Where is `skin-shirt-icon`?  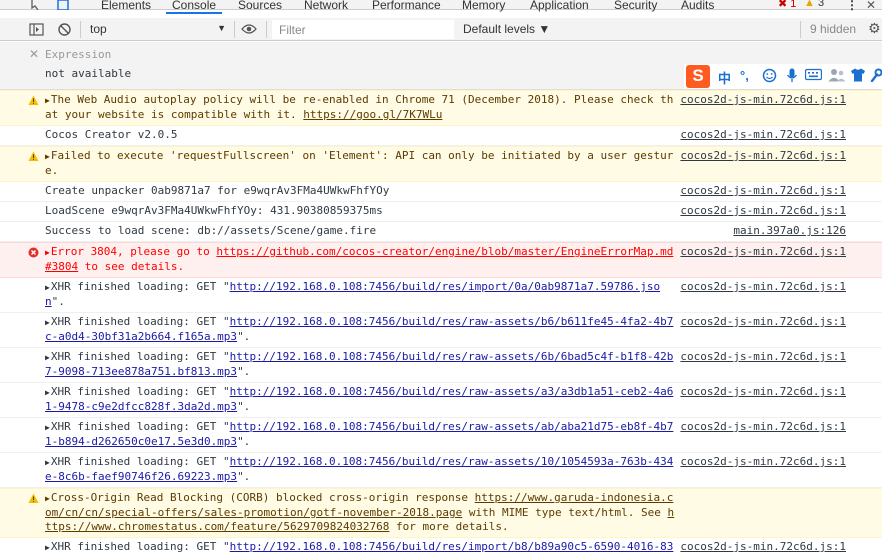 skin-shirt-icon is located at coordinates (858, 76).